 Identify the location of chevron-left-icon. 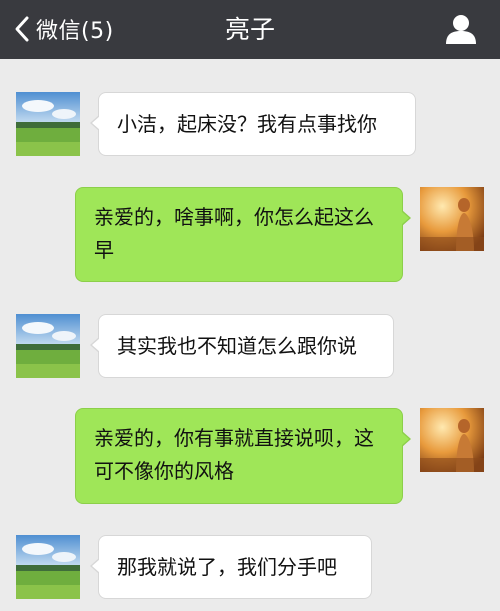
(22, 29).